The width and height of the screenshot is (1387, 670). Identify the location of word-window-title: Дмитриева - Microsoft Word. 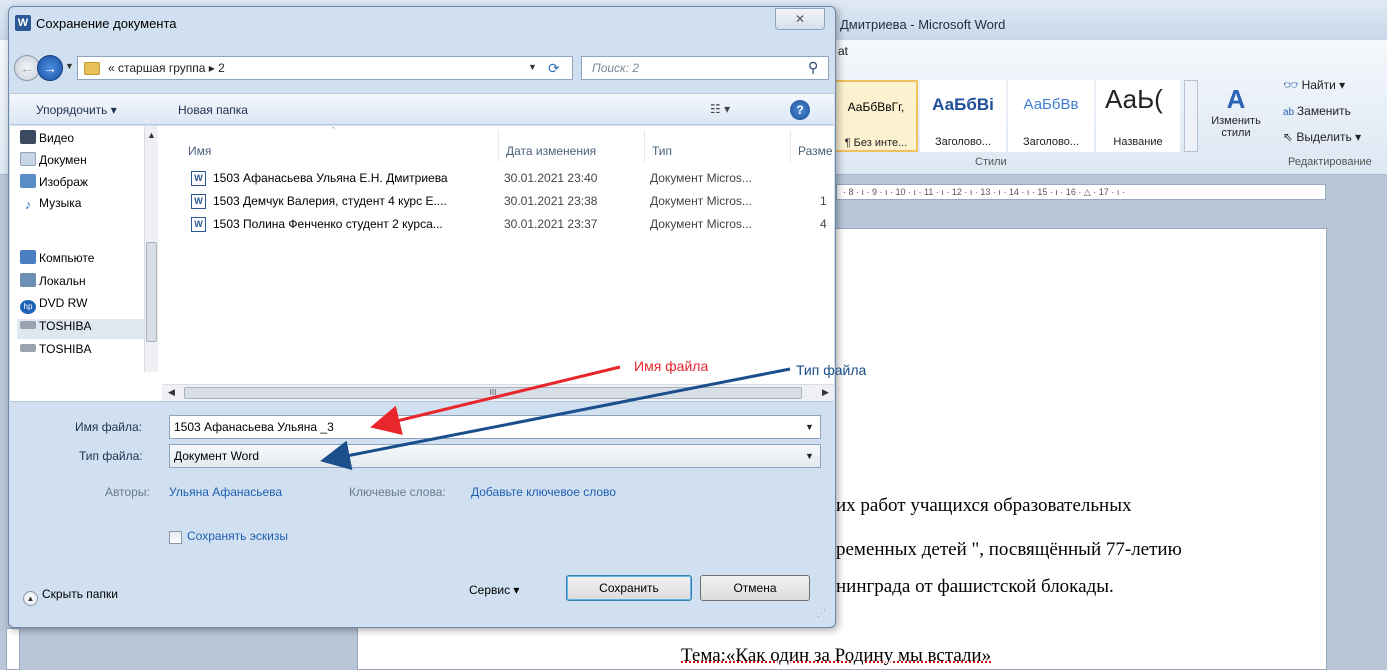
(923, 24).